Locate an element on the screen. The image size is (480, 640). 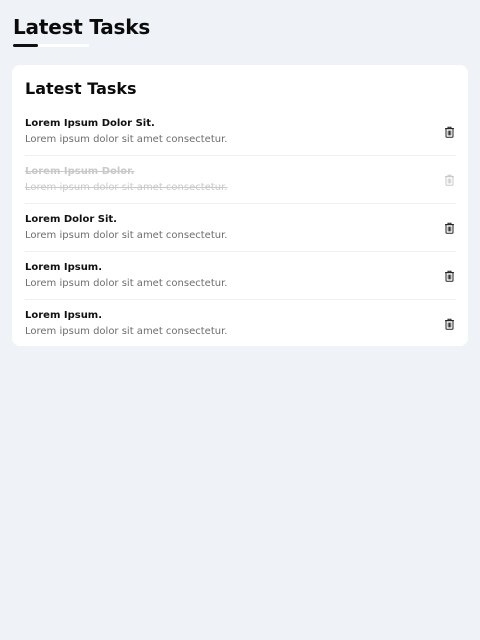
task-title: Lorem Dolor Sit. is located at coordinates (71, 219).